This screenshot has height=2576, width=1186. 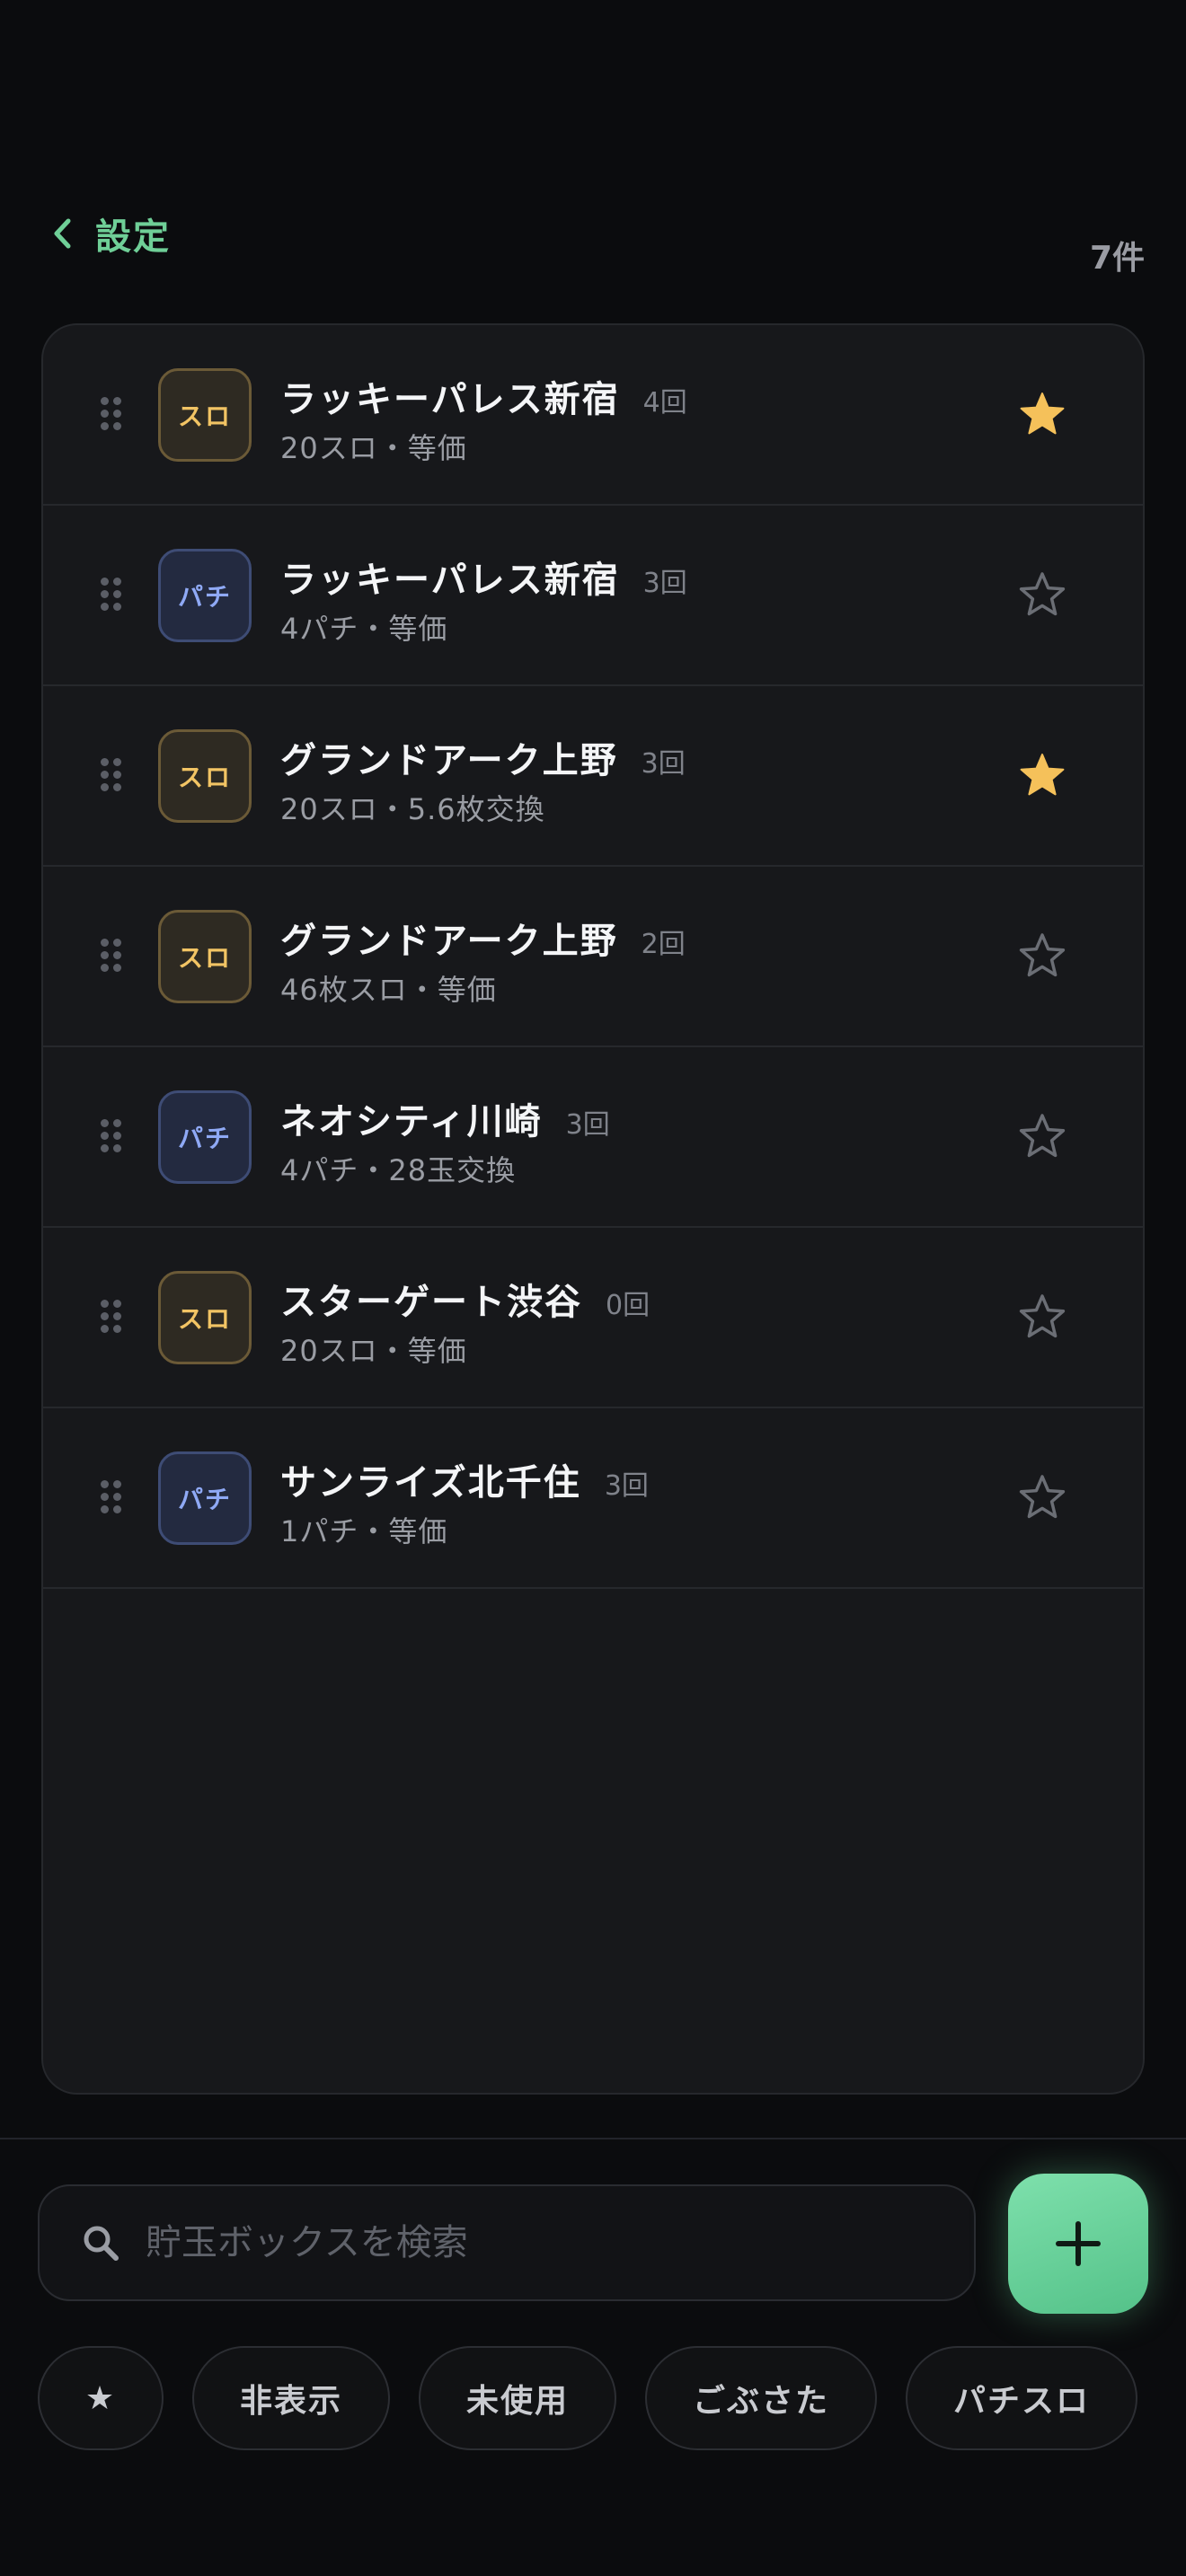 What do you see at coordinates (398, 1170) in the screenshot?
I see `rate-info: 4パチ・28玉交換` at bounding box center [398, 1170].